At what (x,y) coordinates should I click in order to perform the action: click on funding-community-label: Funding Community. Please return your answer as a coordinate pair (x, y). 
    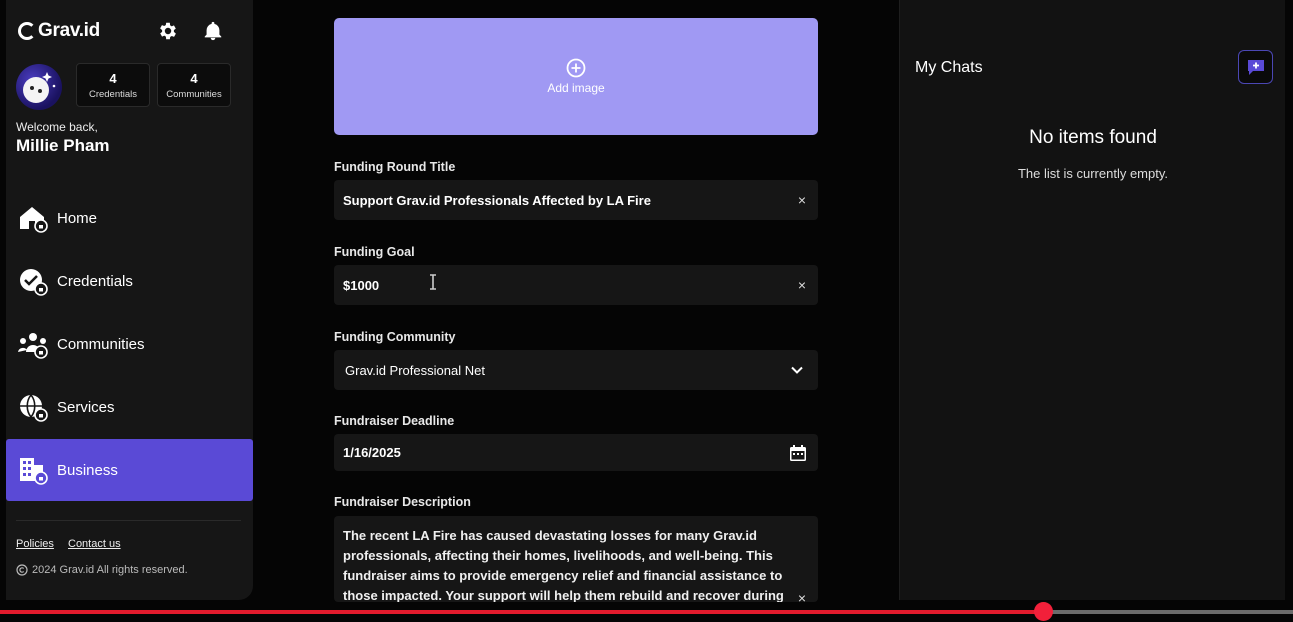
    Looking at the image, I should click on (395, 337).